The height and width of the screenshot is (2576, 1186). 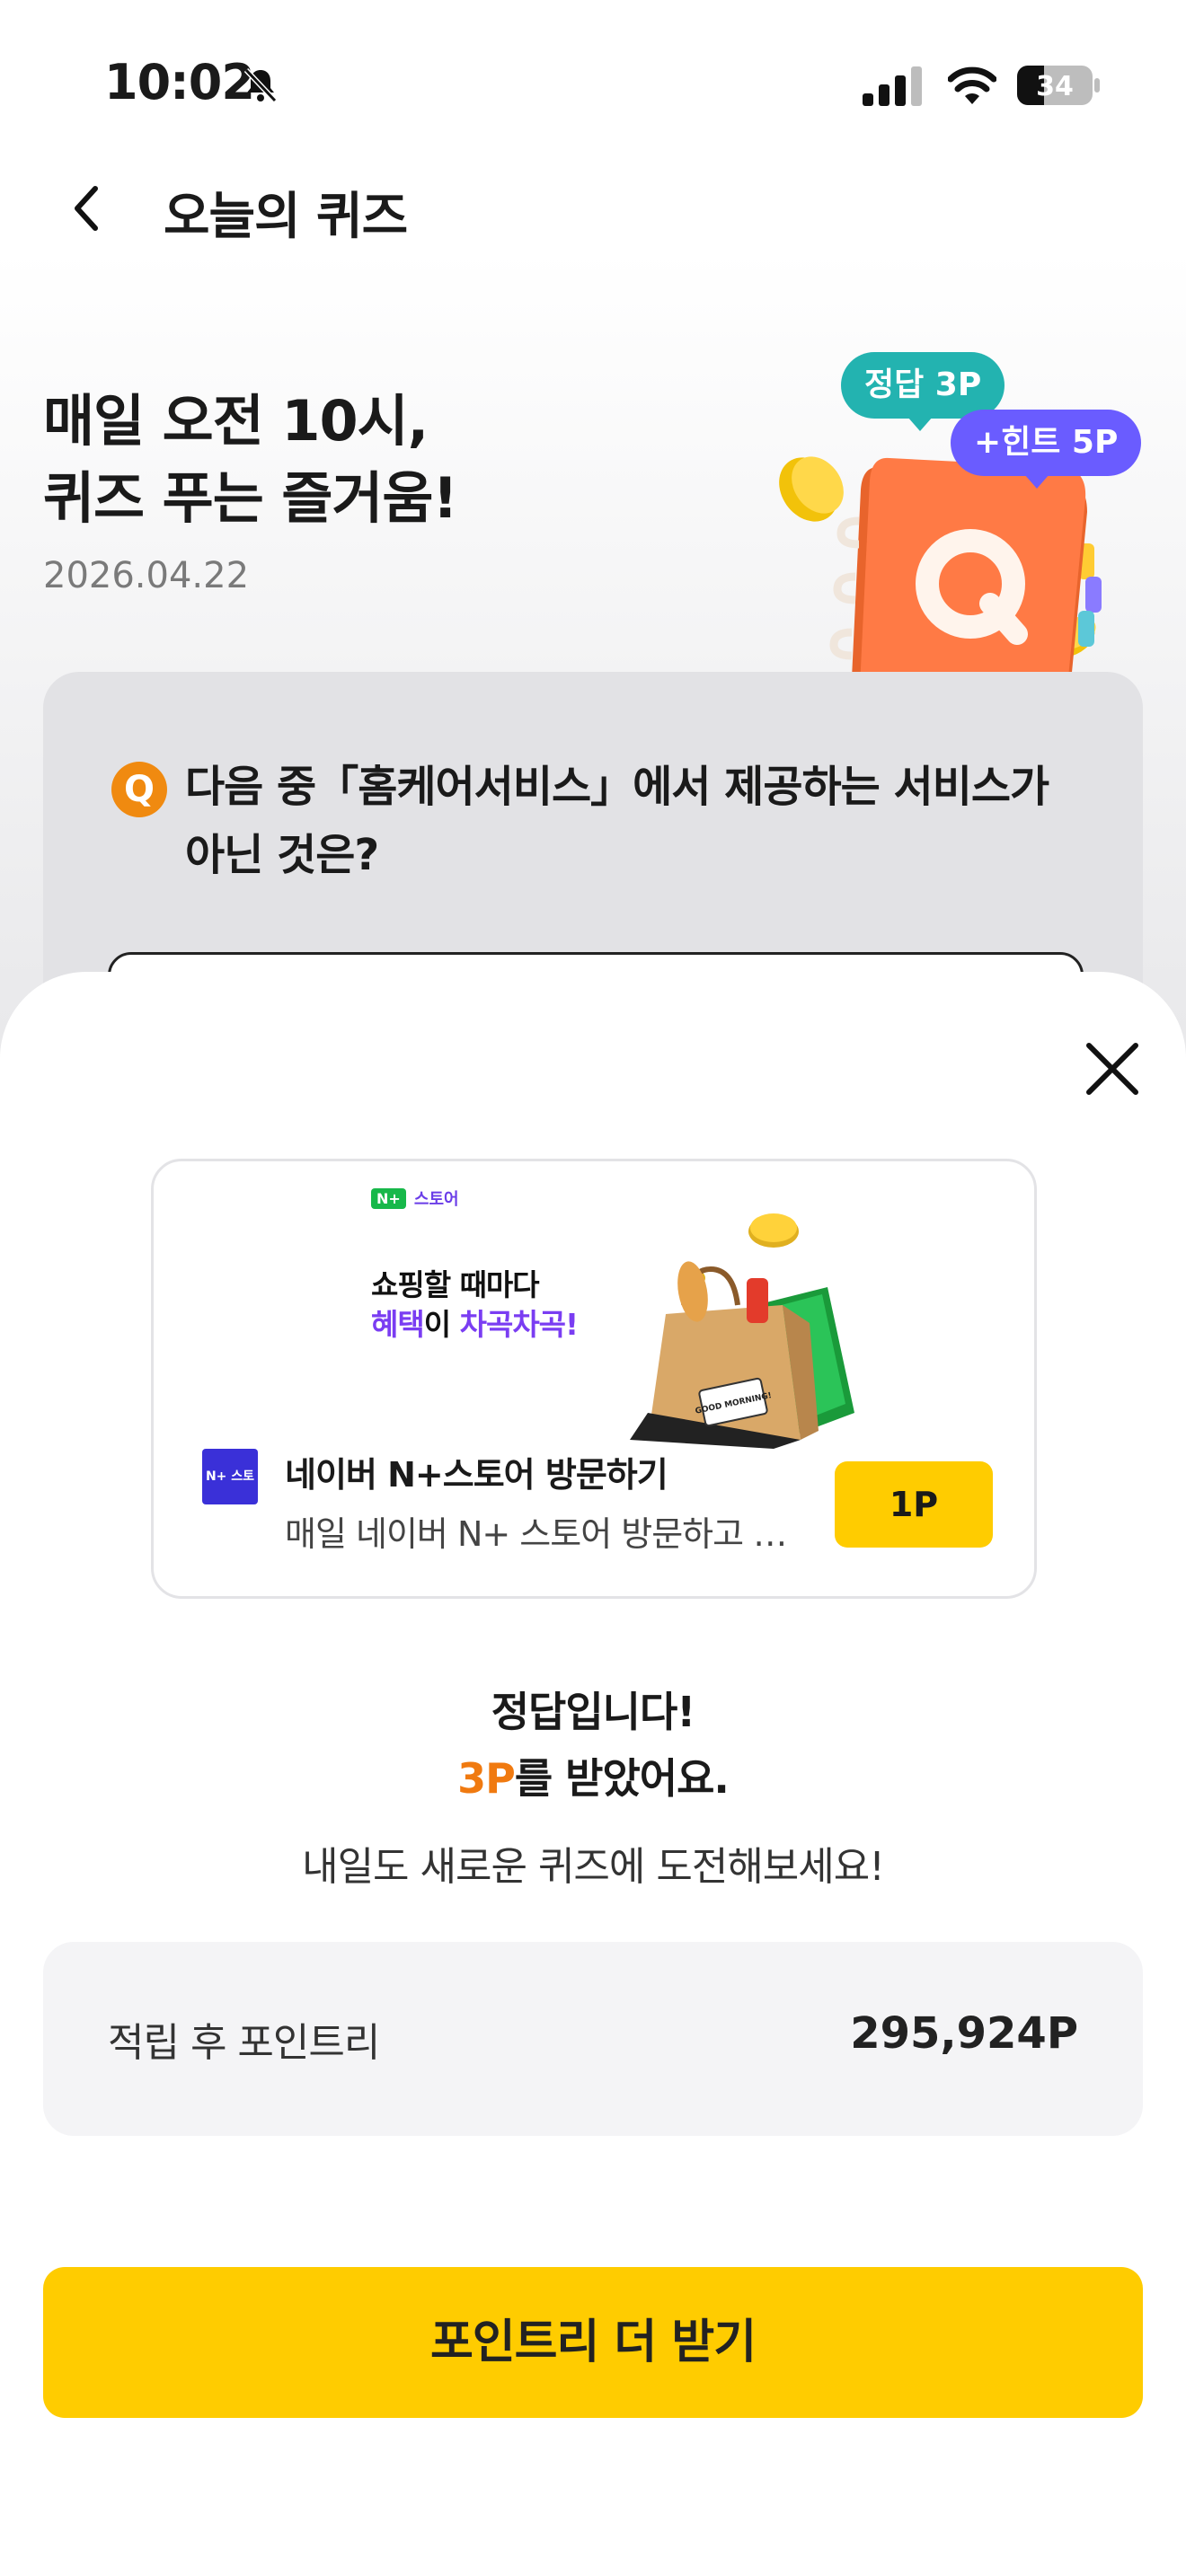 What do you see at coordinates (236, 421) in the screenshot?
I see `hero-title-line-1: 매일 오전 10시,` at bounding box center [236, 421].